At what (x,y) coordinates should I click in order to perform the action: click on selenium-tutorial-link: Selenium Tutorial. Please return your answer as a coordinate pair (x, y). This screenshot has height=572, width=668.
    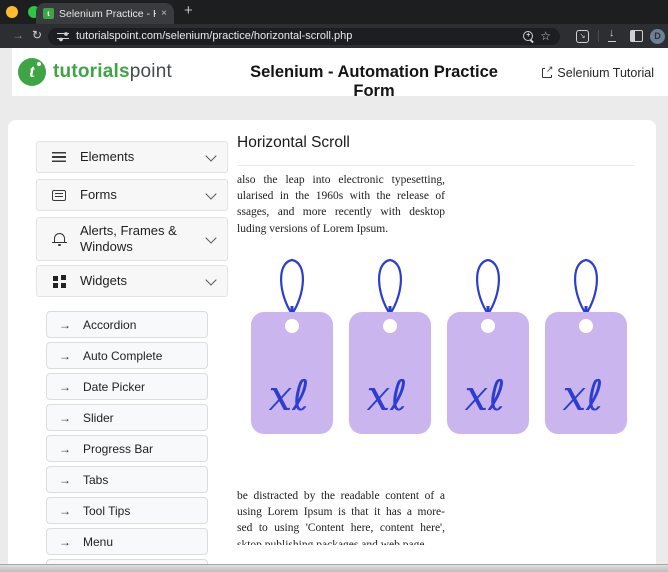
    Looking at the image, I should click on (598, 72).